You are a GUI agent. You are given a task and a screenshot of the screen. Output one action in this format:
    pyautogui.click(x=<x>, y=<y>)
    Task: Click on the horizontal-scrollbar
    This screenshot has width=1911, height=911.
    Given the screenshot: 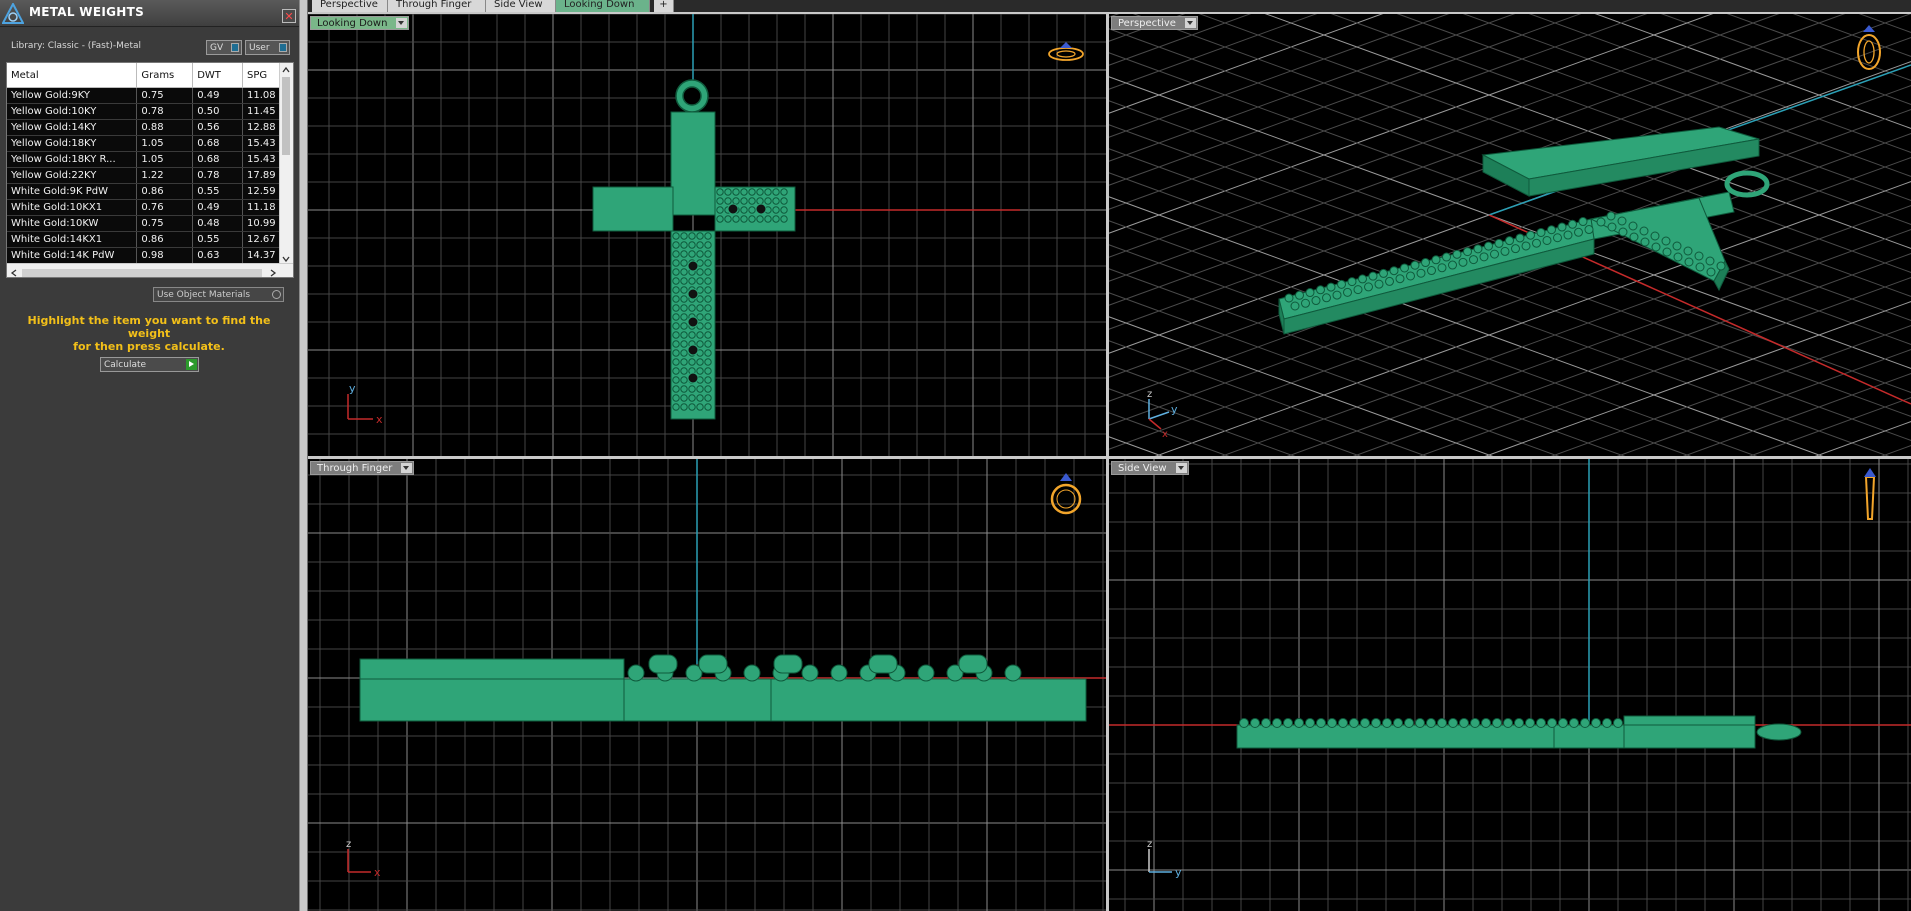 What is the action you would take?
    pyautogui.click(x=150, y=270)
    